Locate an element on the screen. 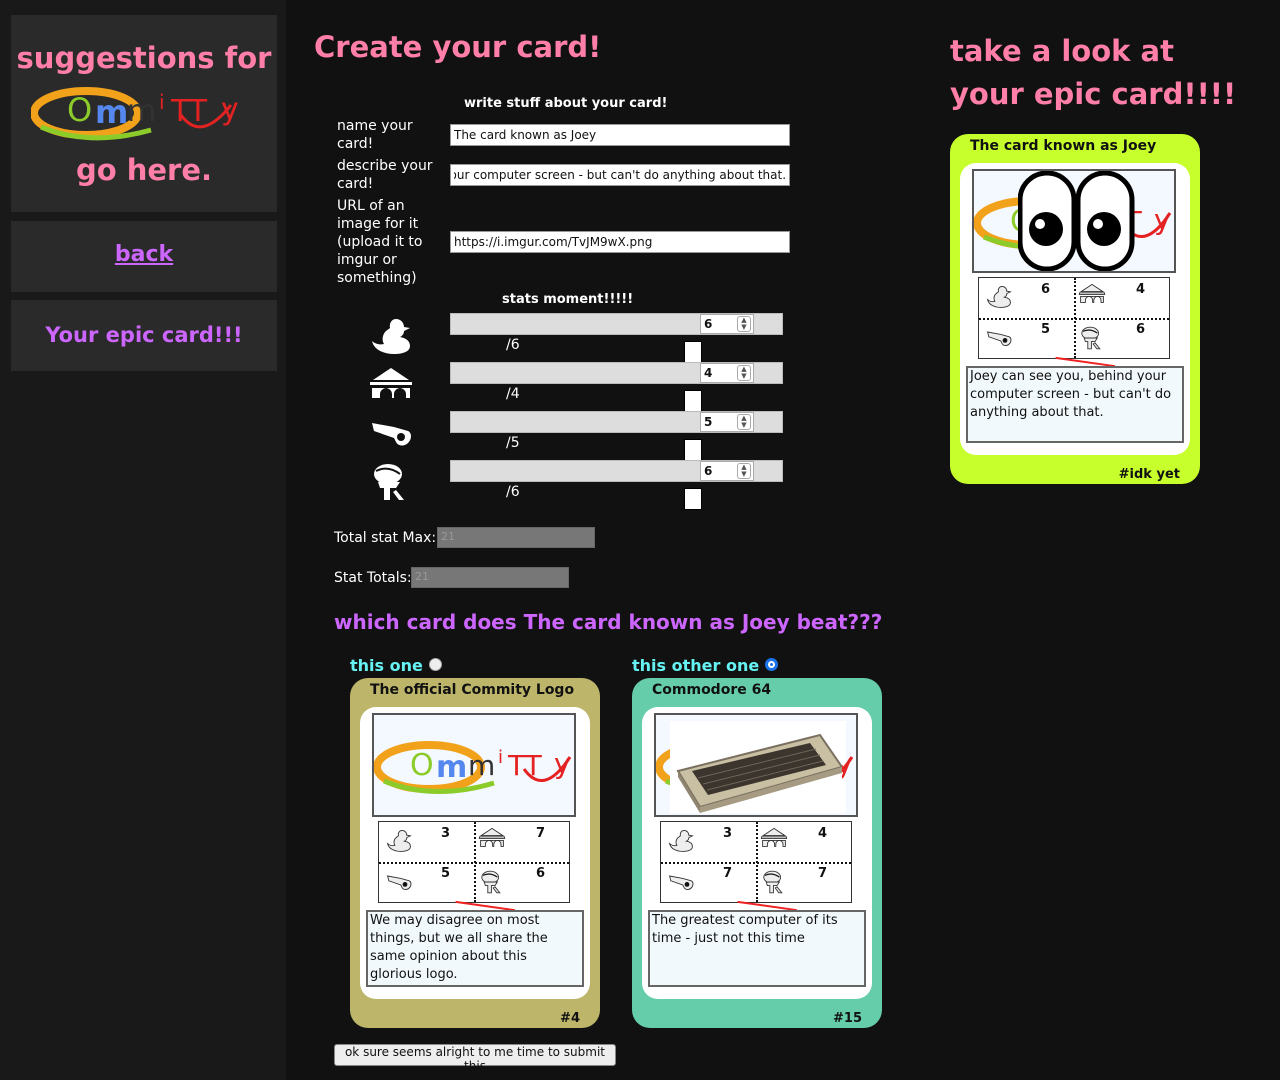 The height and width of the screenshot is (1080, 1280). write-stuff-heading: write stuff about your card! is located at coordinates (566, 103).